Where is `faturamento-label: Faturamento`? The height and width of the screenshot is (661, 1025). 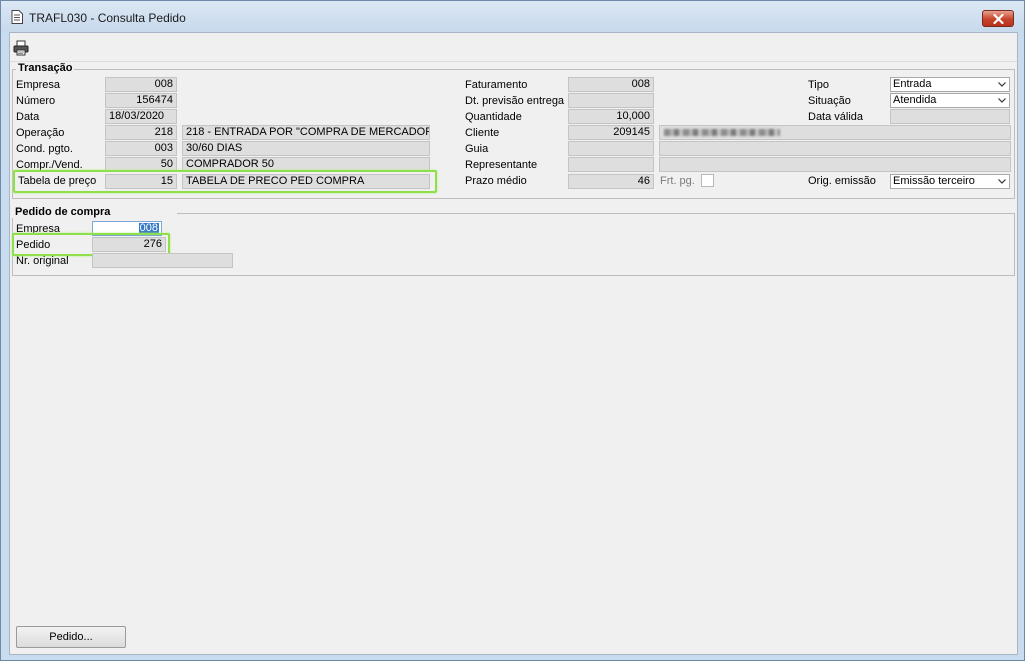 faturamento-label: Faturamento is located at coordinates (496, 85).